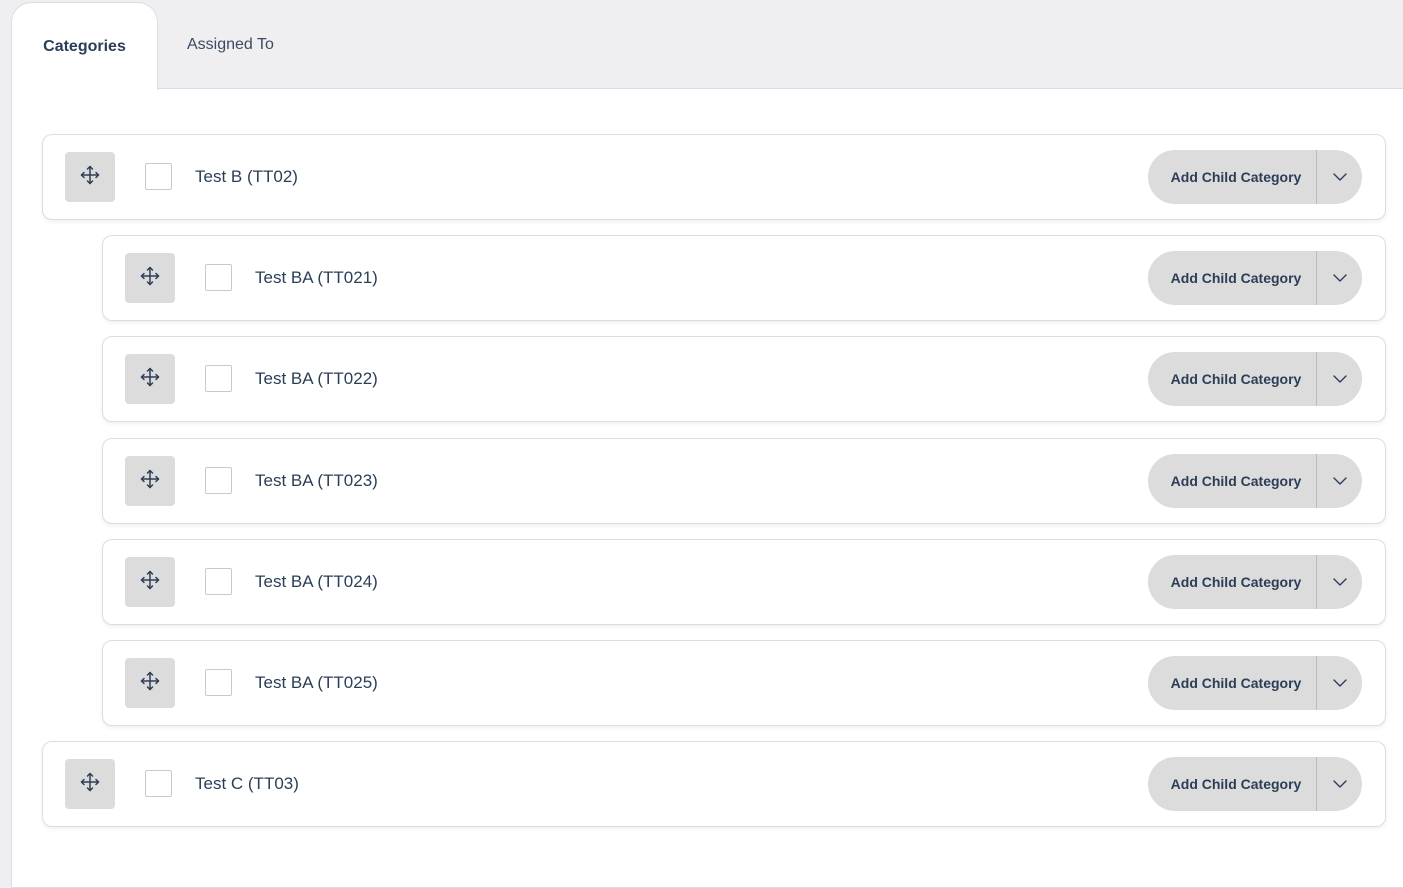 The height and width of the screenshot is (888, 1403). Describe the element at coordinates (246, 176) in the screenshot. I see `category-label: Test B (TT02)` at that location.